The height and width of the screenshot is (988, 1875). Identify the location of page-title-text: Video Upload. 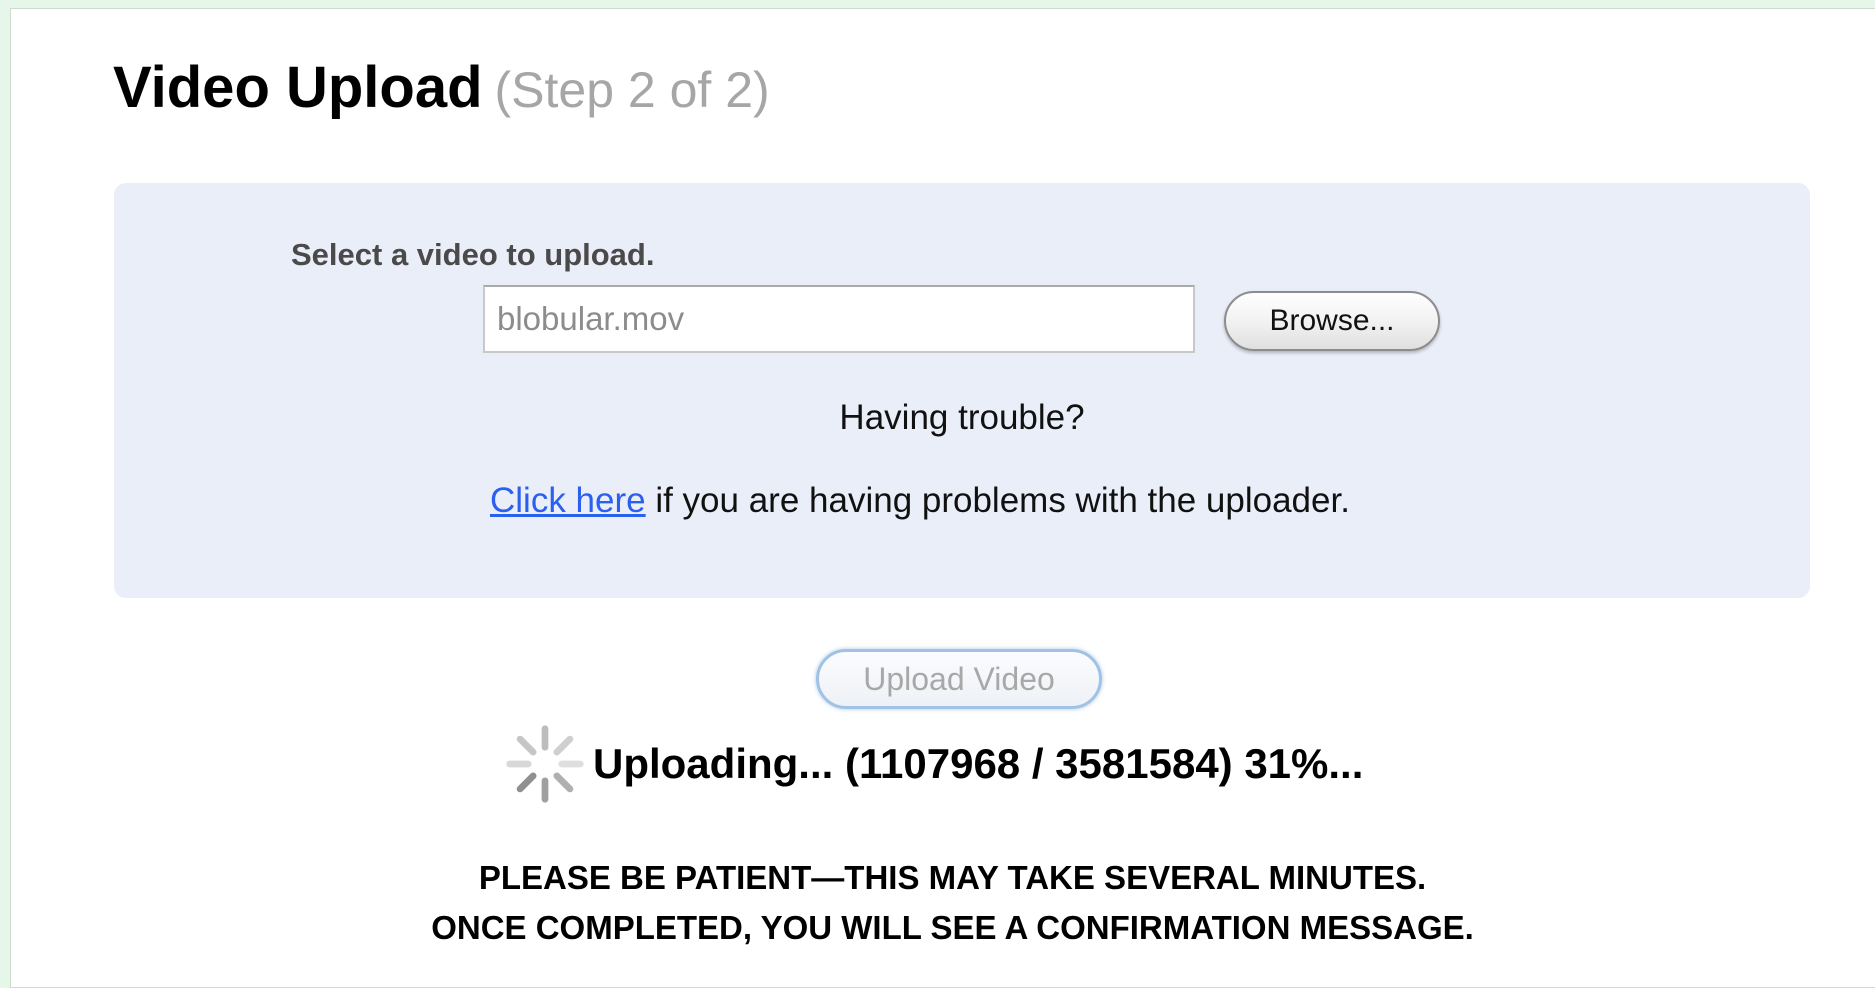
(298, 87).